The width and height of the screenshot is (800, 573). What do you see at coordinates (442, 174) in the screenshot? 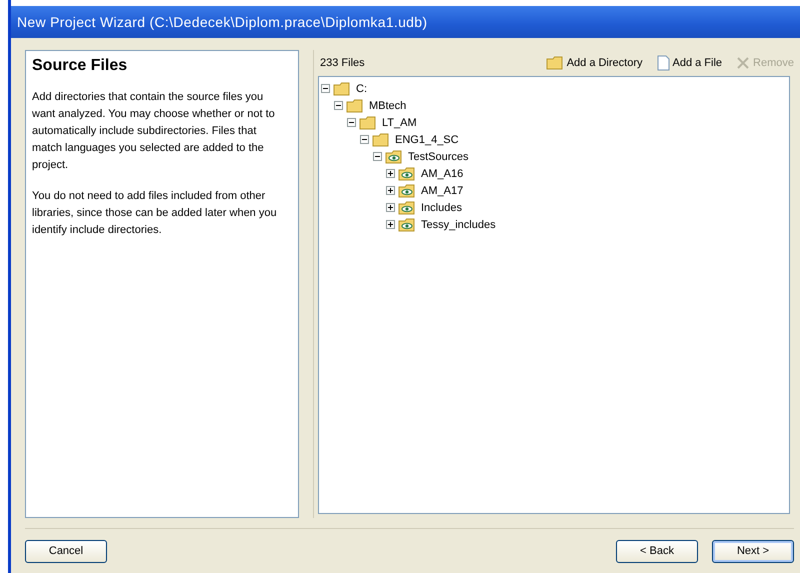
I see `tree-item: AM_A16` at bounding box center [442, 174].